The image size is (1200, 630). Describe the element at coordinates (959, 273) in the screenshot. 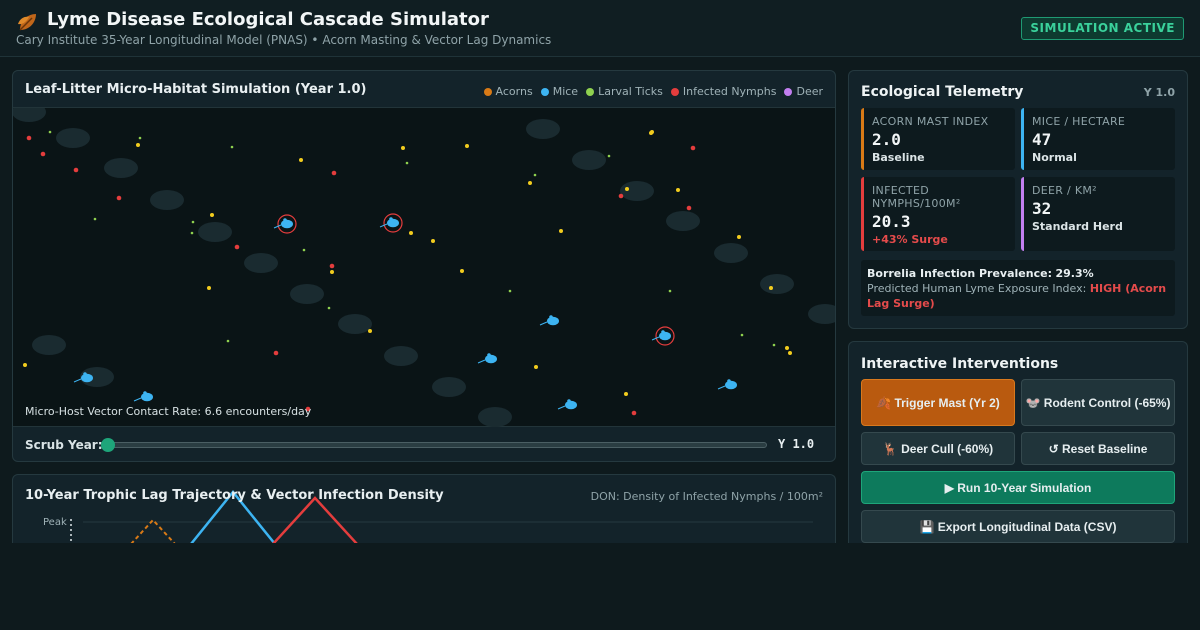

I see `prevalence-label: Borrelia Infection Prevalence:` at that location.